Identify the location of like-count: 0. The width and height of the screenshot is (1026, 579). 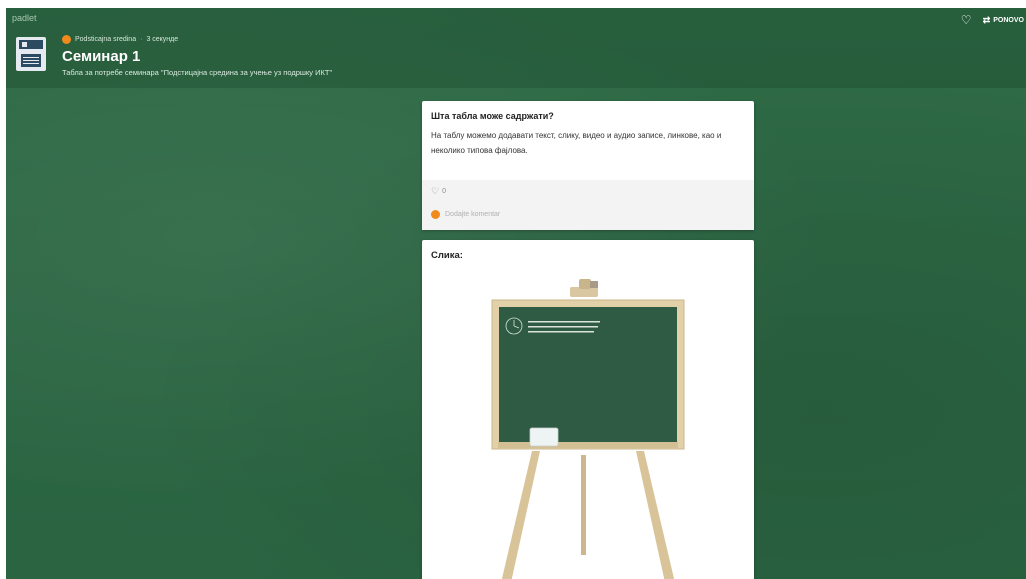
(444, 191).